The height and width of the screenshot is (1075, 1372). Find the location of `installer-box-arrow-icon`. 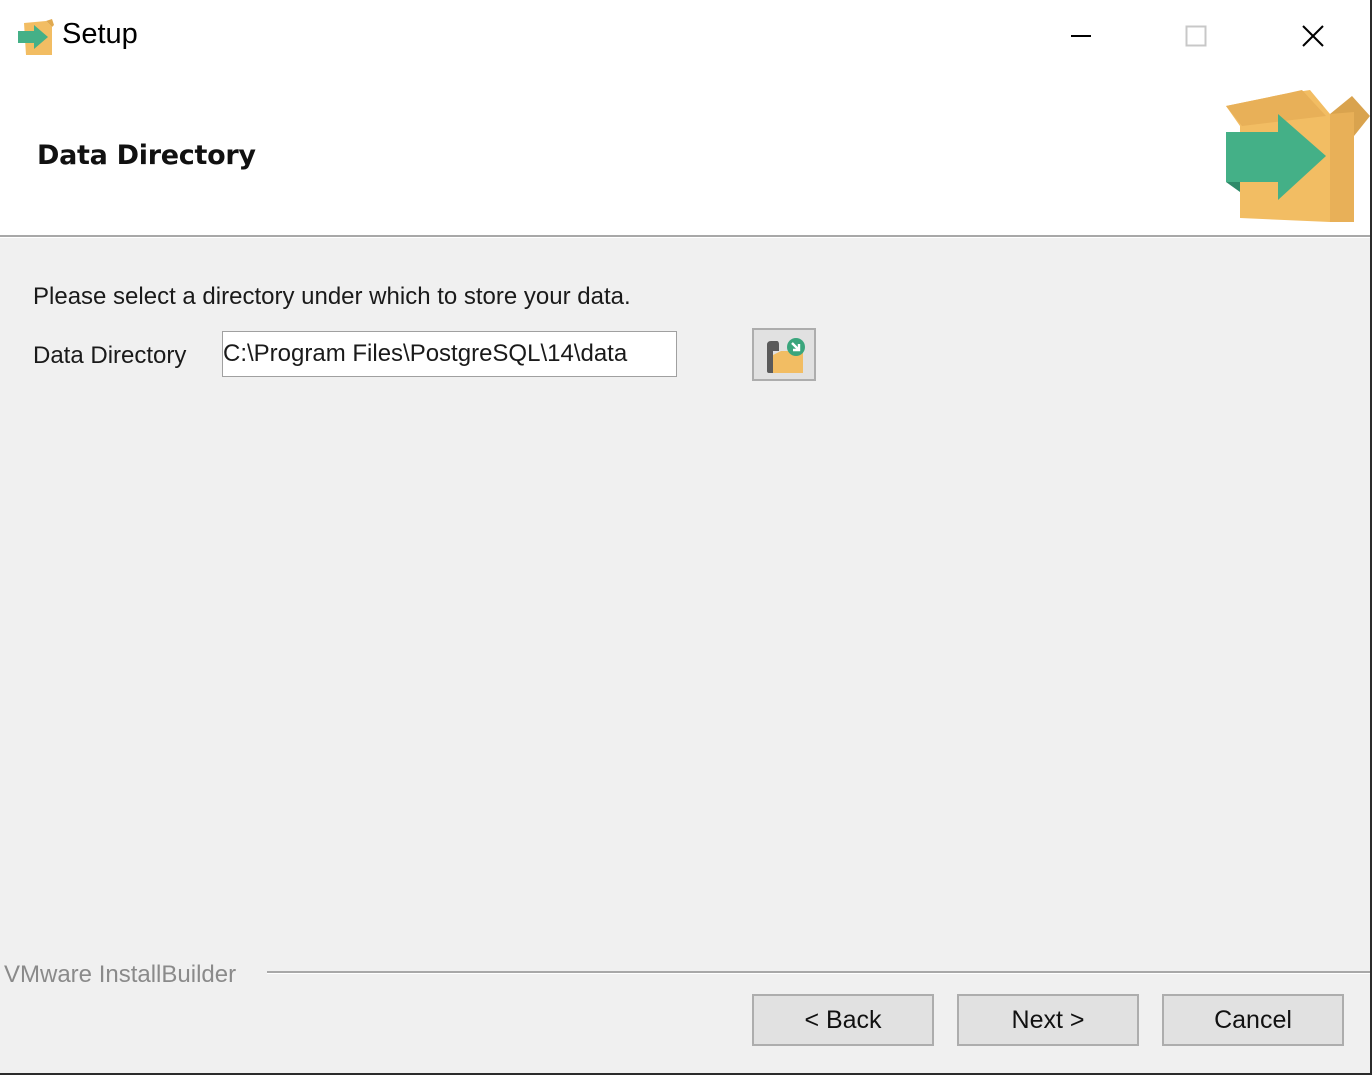

installer-box-arrow-icon is located at coordinates (1298, 156).